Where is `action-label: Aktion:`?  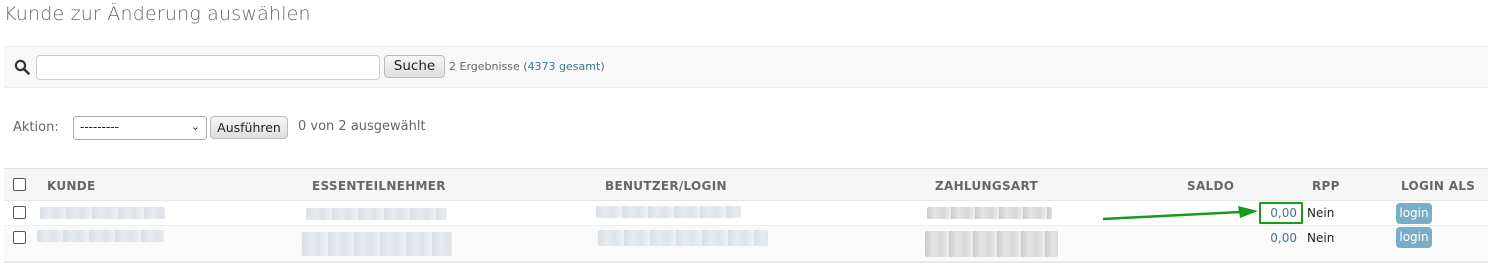 action-label: Aktion: is located at coordinates (36, 127).